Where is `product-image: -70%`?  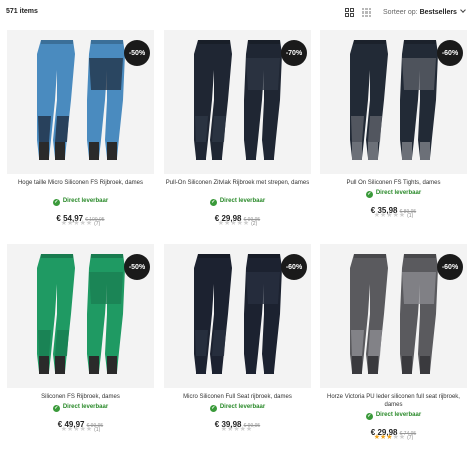 product-image: -70% is located at coordinates (237, 102).